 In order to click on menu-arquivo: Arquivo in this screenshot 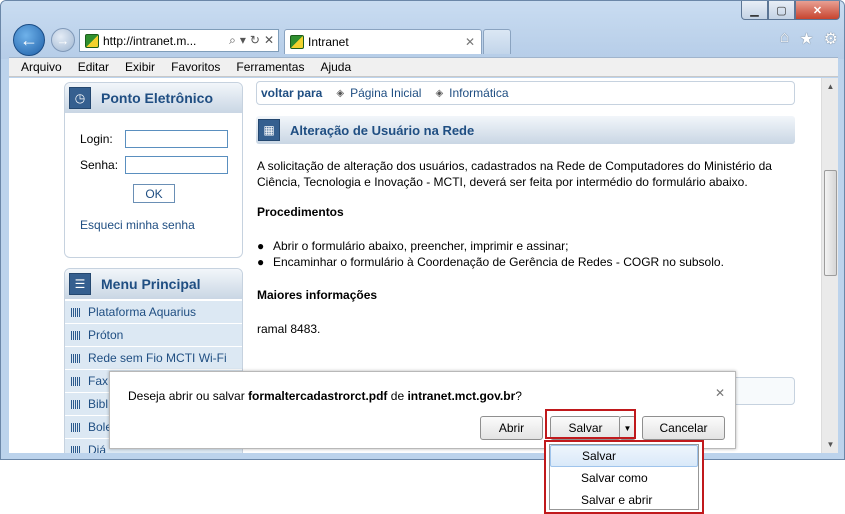, I will do `click(41, 67)`.